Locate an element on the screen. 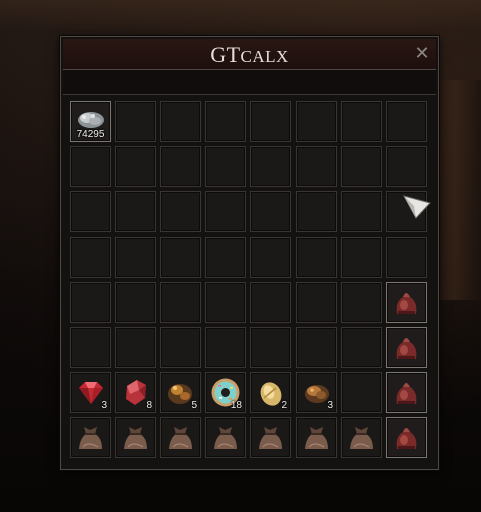  item-quantity: 5 is located at coordinates (194, 405).